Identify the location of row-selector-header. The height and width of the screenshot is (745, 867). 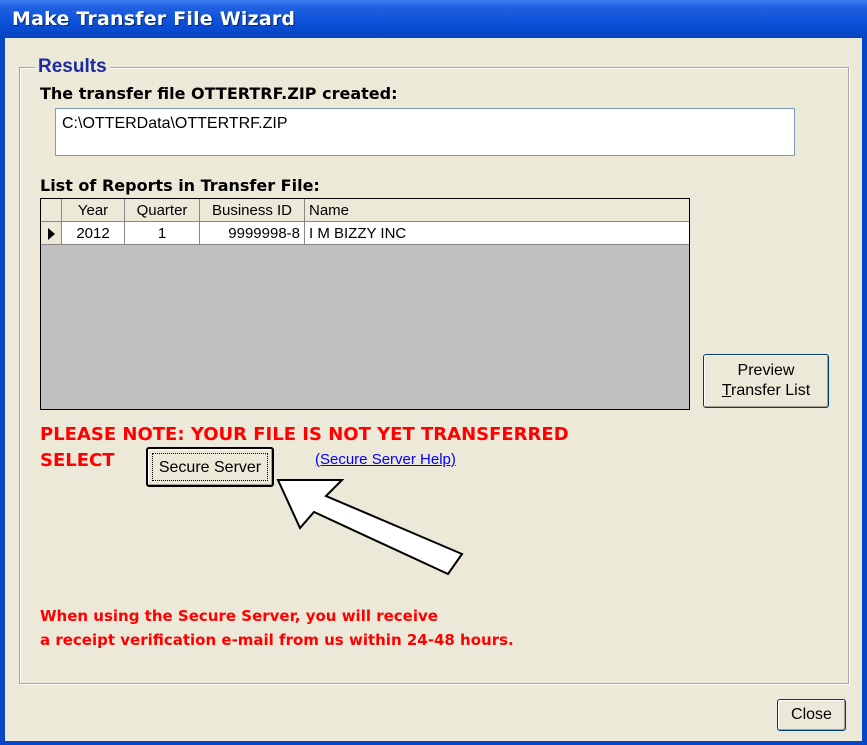
(51, 210).